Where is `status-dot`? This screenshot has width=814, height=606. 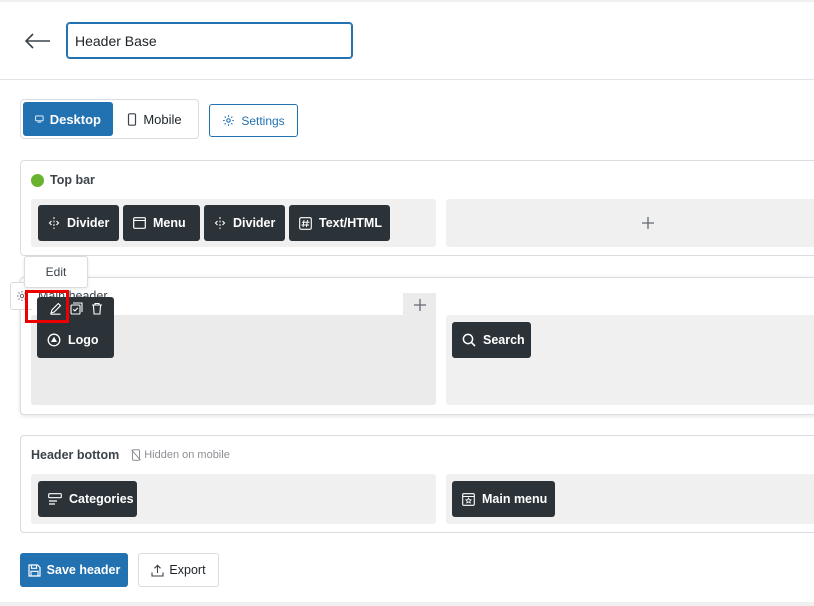
status-dot is located at coordinates (37, 180).